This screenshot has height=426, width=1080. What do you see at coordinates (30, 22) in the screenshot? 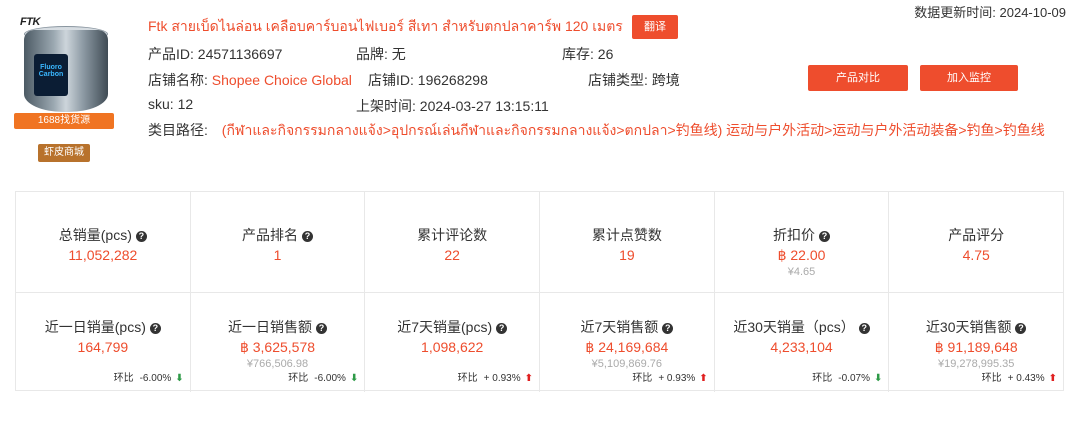
I see `product-image-brand: FTK` at bounding box center [30, 22].